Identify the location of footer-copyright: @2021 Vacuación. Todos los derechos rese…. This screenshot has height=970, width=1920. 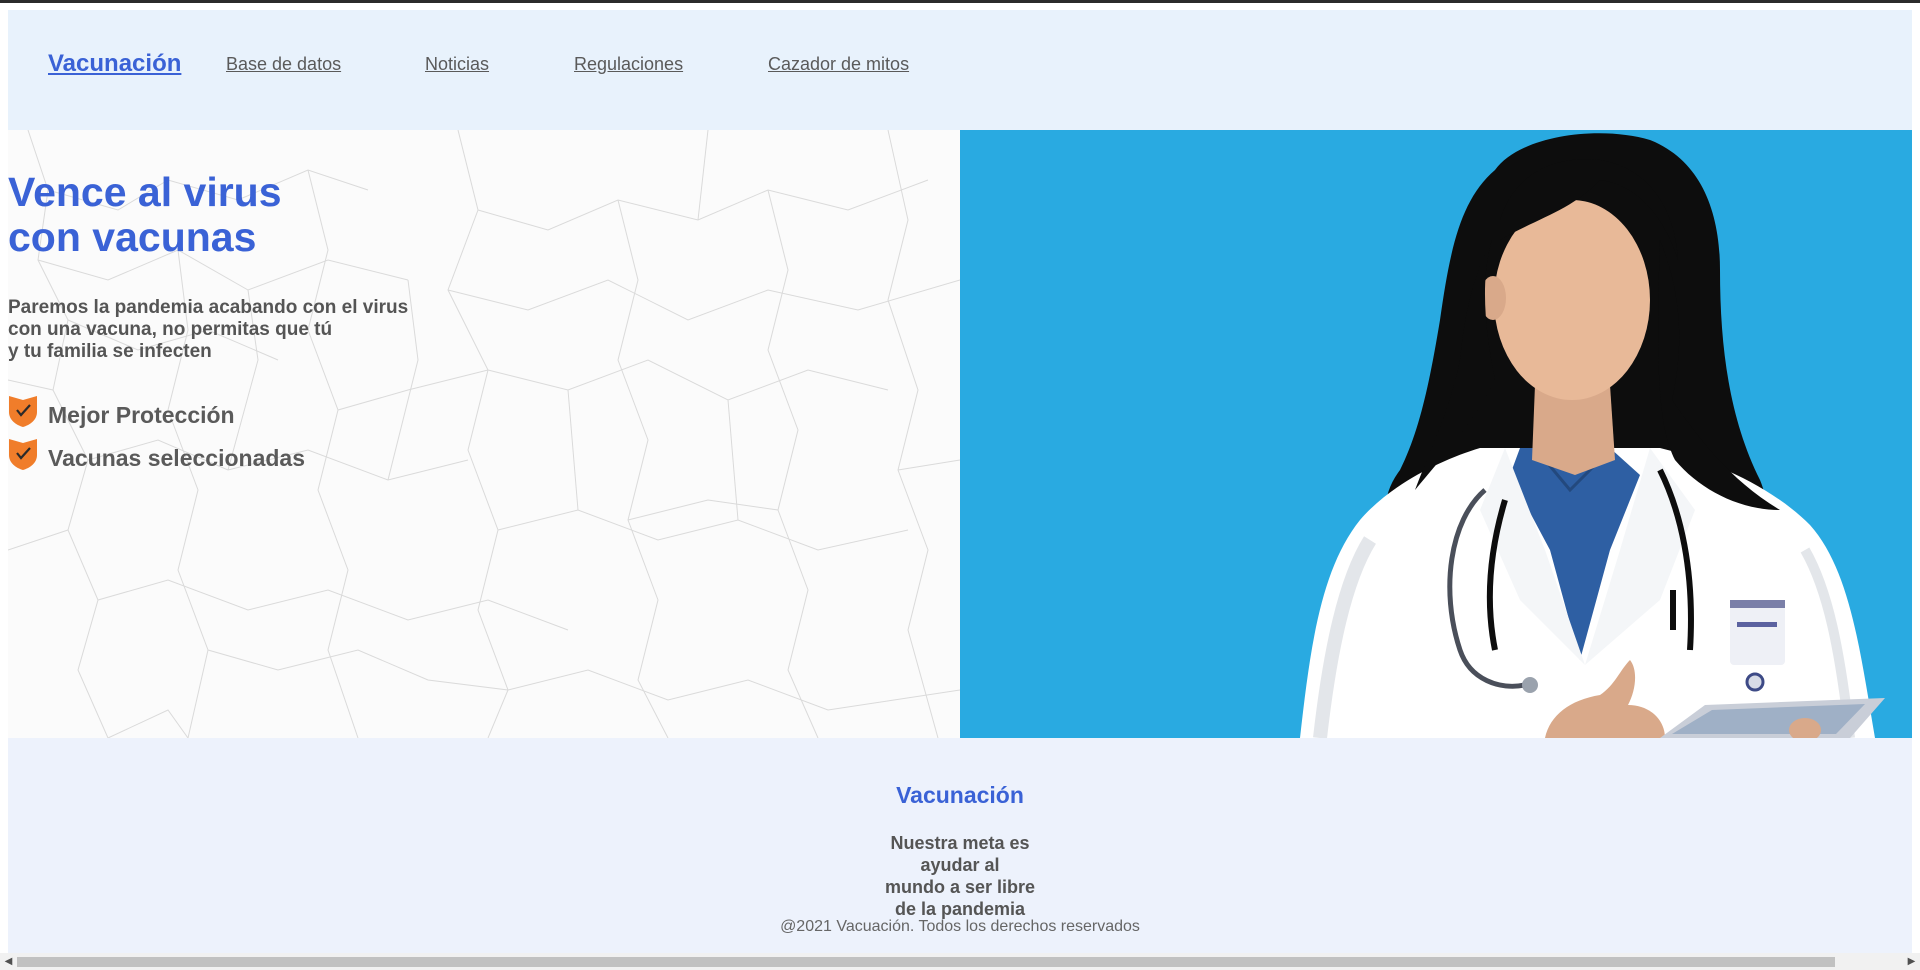
(960, 926).